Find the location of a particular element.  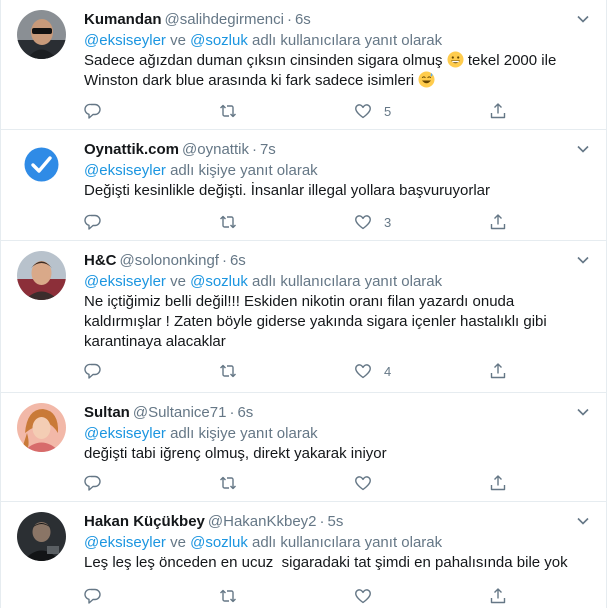

author-handle: @oynattik is located at coordinates (215, 149).